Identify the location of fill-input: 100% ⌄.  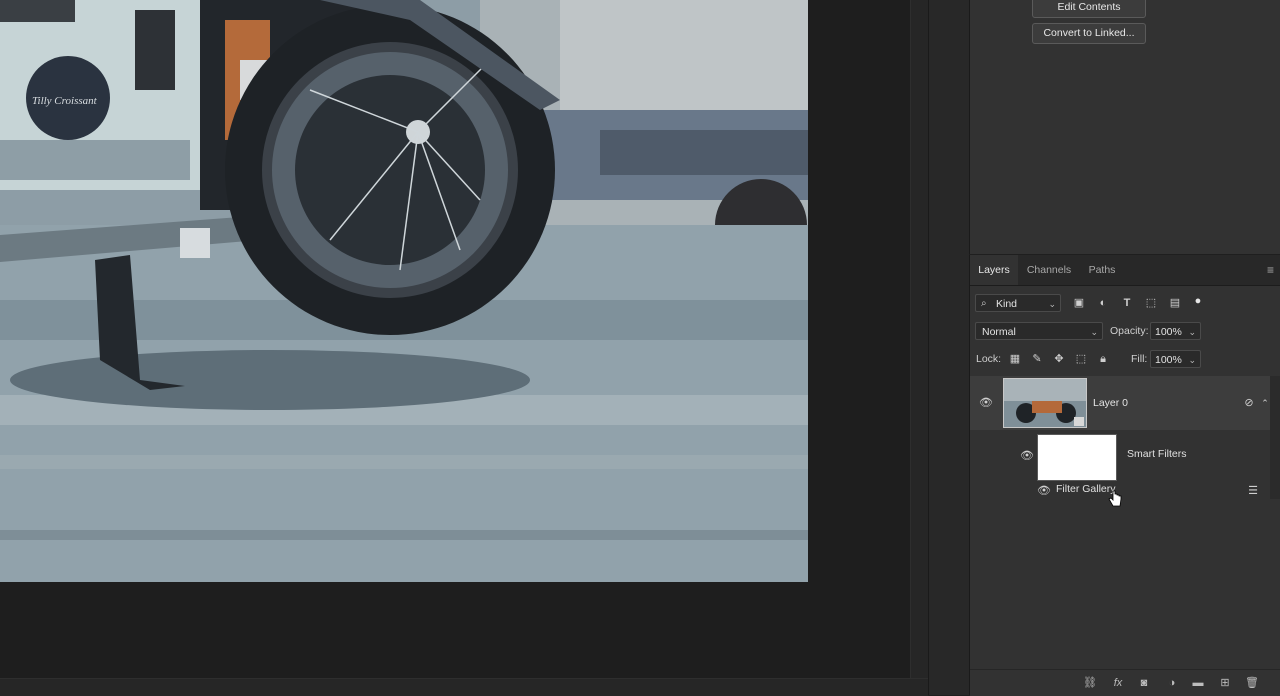
(1175, 359).